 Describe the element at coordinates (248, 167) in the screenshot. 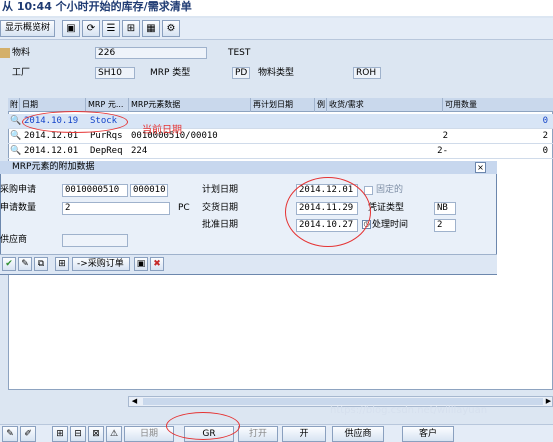

I see `dialog-title: MRP元素的附加数据` at that location.